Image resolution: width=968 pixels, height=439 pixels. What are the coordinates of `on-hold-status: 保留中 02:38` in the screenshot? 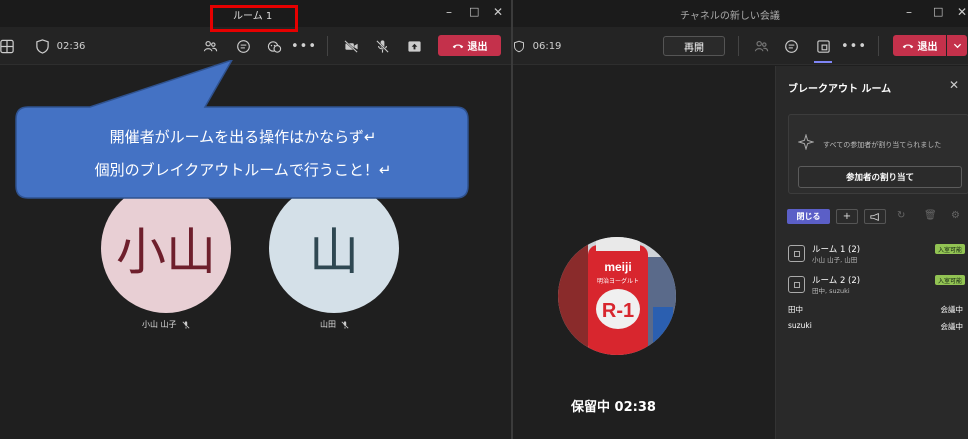 It's located at (613, 407).